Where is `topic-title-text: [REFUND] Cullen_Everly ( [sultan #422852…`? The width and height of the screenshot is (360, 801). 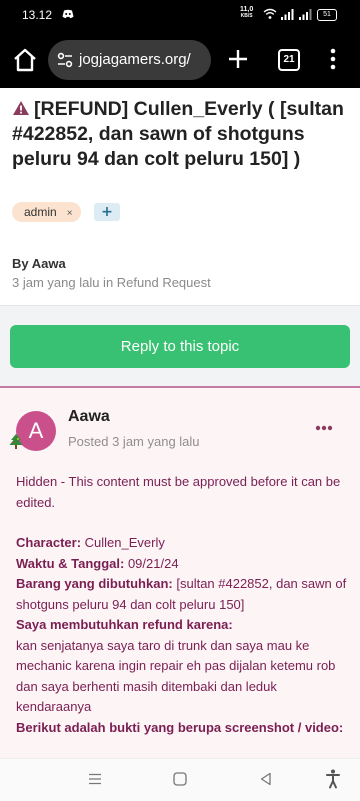
topic-title-text: [REFUND] Cullen_Everly ( [sultan #422852… is located at coordinates (178, 134).